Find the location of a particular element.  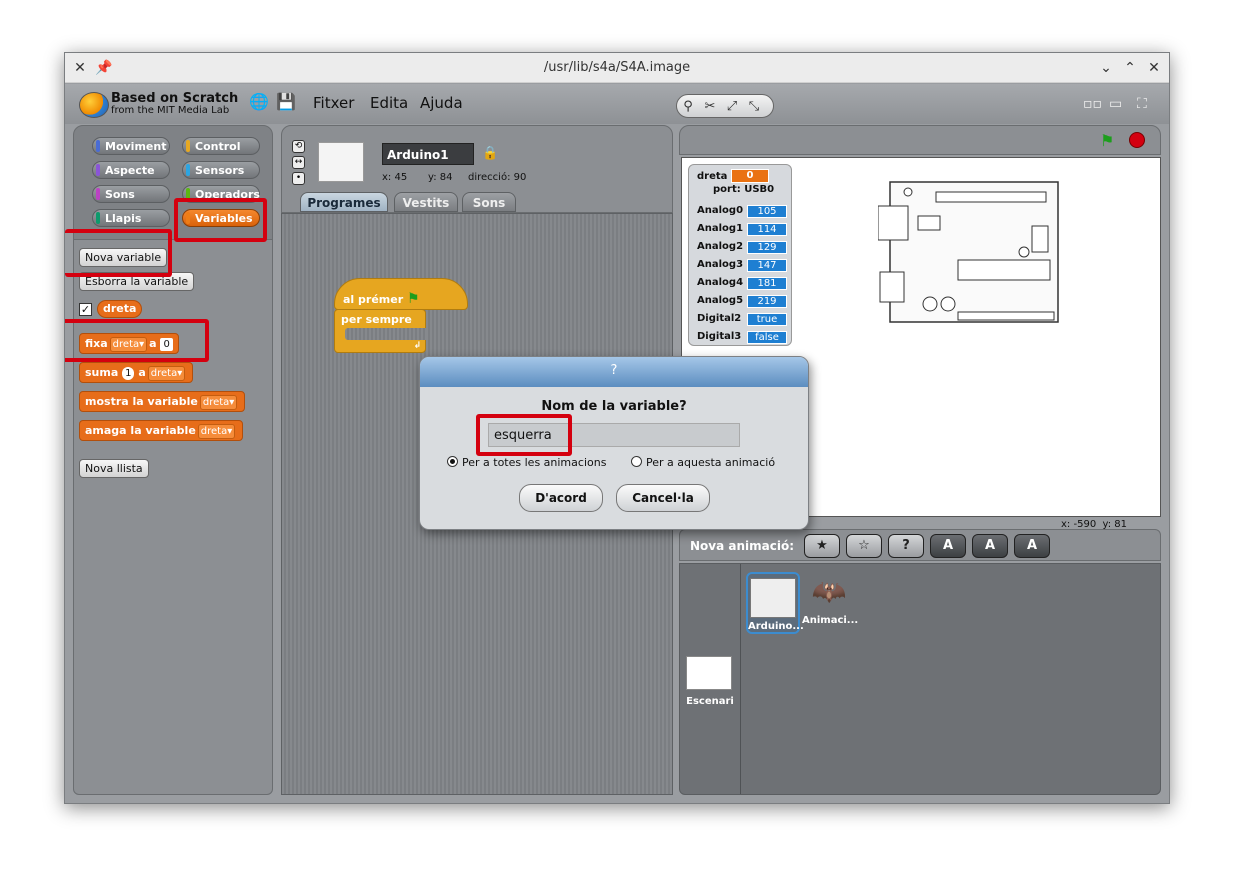

var-monitor-label: dreta is located at coordinates (712, 176).